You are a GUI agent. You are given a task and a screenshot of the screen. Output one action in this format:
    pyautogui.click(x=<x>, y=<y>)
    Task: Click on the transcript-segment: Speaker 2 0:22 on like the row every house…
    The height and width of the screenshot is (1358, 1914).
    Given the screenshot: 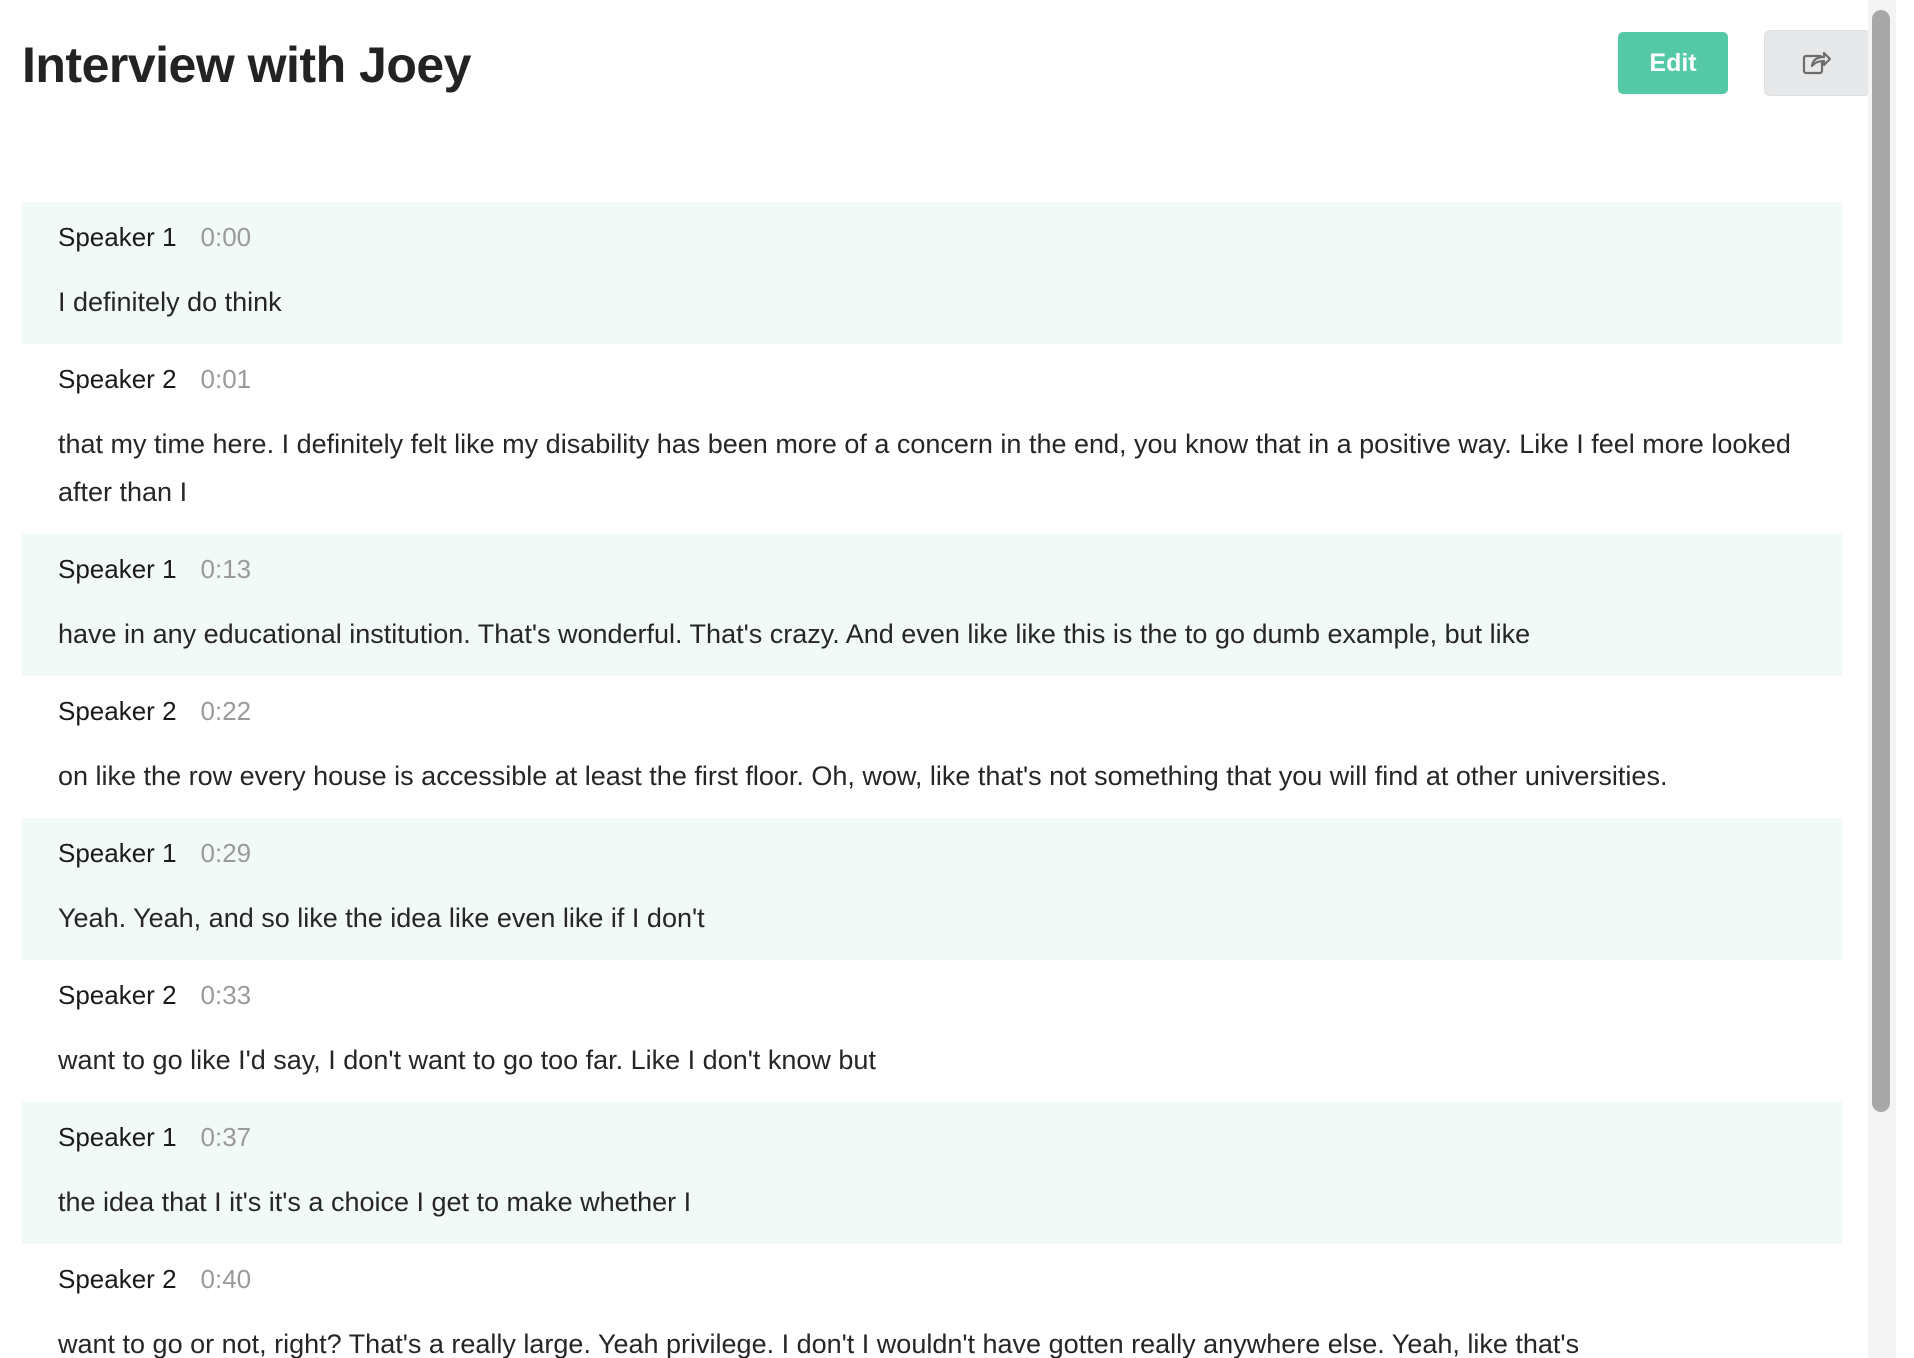 What is the action you would take?
    pyautogui.click(x=932, y=747)
    